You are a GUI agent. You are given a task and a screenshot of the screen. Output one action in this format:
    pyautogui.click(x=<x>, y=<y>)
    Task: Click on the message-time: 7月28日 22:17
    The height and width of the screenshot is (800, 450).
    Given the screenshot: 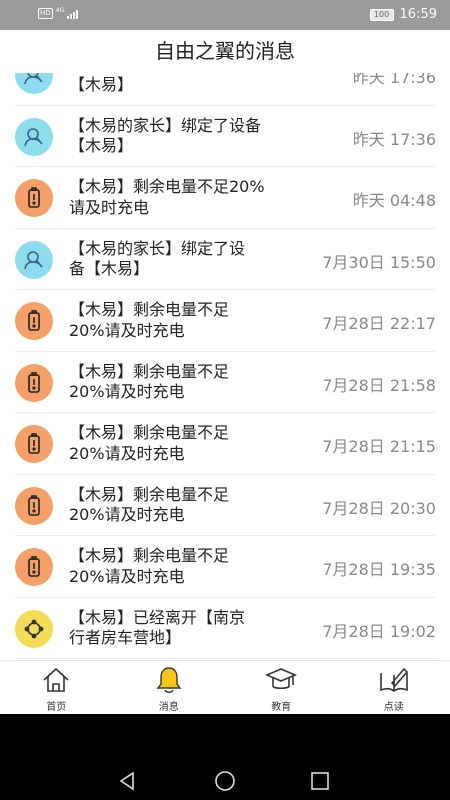 What is the action you would take?
    pyautogui.click(x=379, y=323)
    